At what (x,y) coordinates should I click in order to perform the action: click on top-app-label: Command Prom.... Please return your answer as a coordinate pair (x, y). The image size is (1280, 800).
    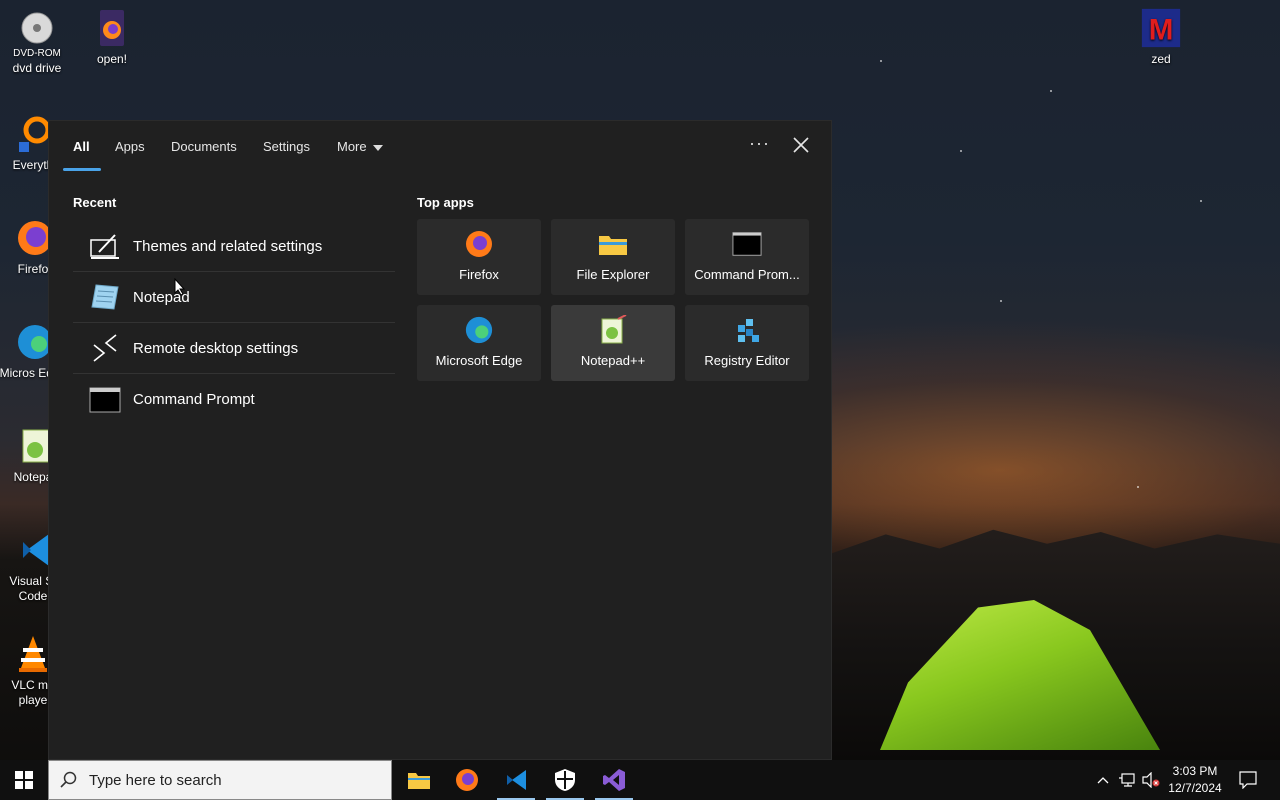
    Looking at the image, I should click on (747, 274).